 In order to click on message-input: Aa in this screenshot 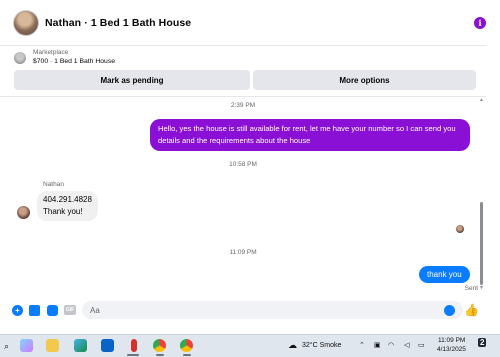, I will do `click(272, 310)`.